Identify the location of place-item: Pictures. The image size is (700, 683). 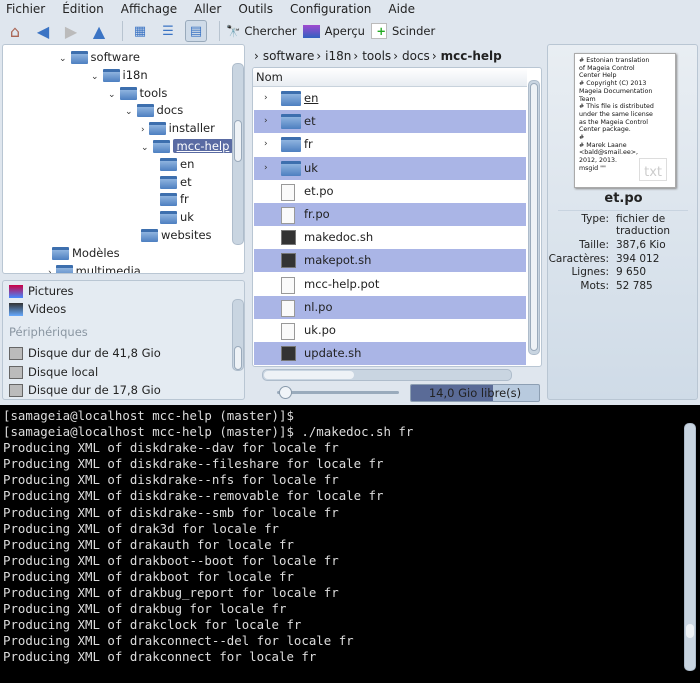
(41, 291).